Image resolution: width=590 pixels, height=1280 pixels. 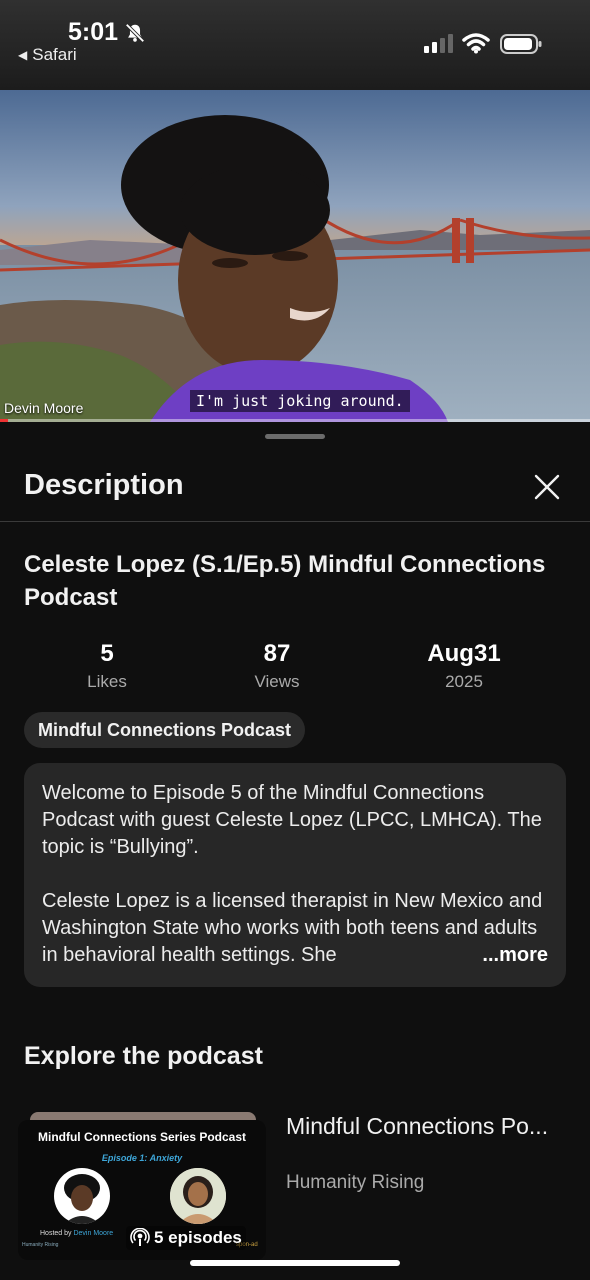 I want to click on back-to-safari-button: ◀ Safari, so click(x=47, y=55).